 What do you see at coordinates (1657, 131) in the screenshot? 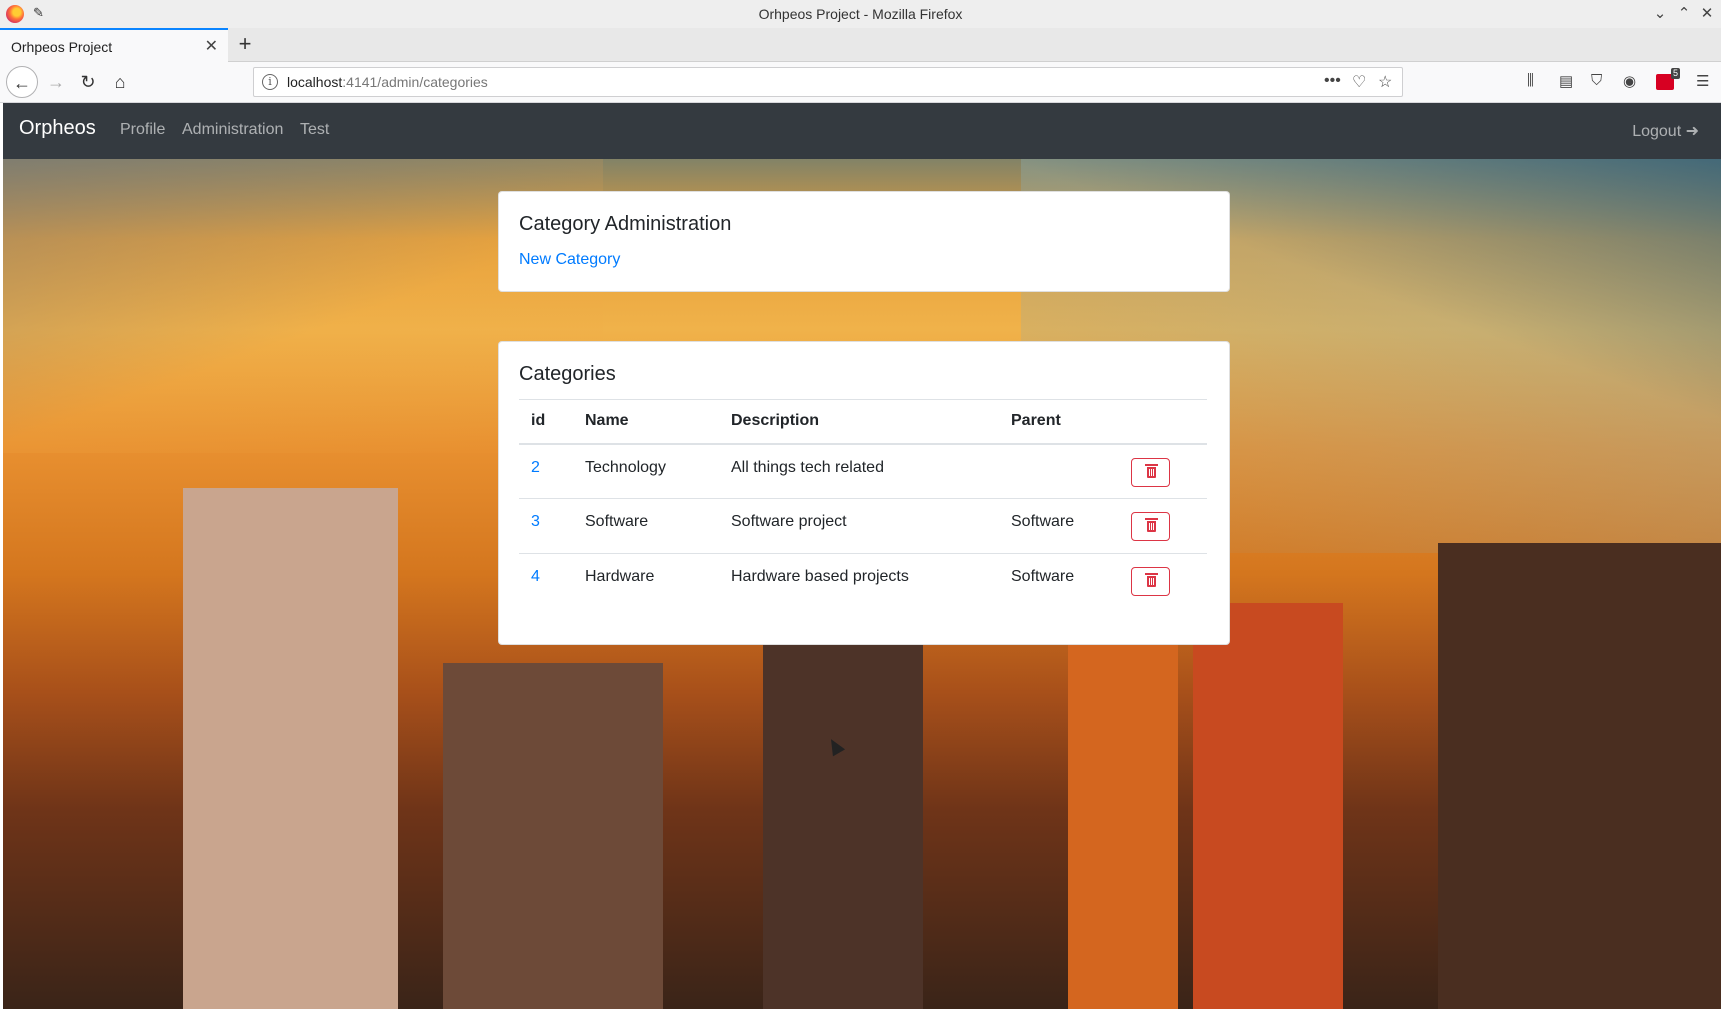
I see `logout-label: Logout` at bounding box center [1657, 131].